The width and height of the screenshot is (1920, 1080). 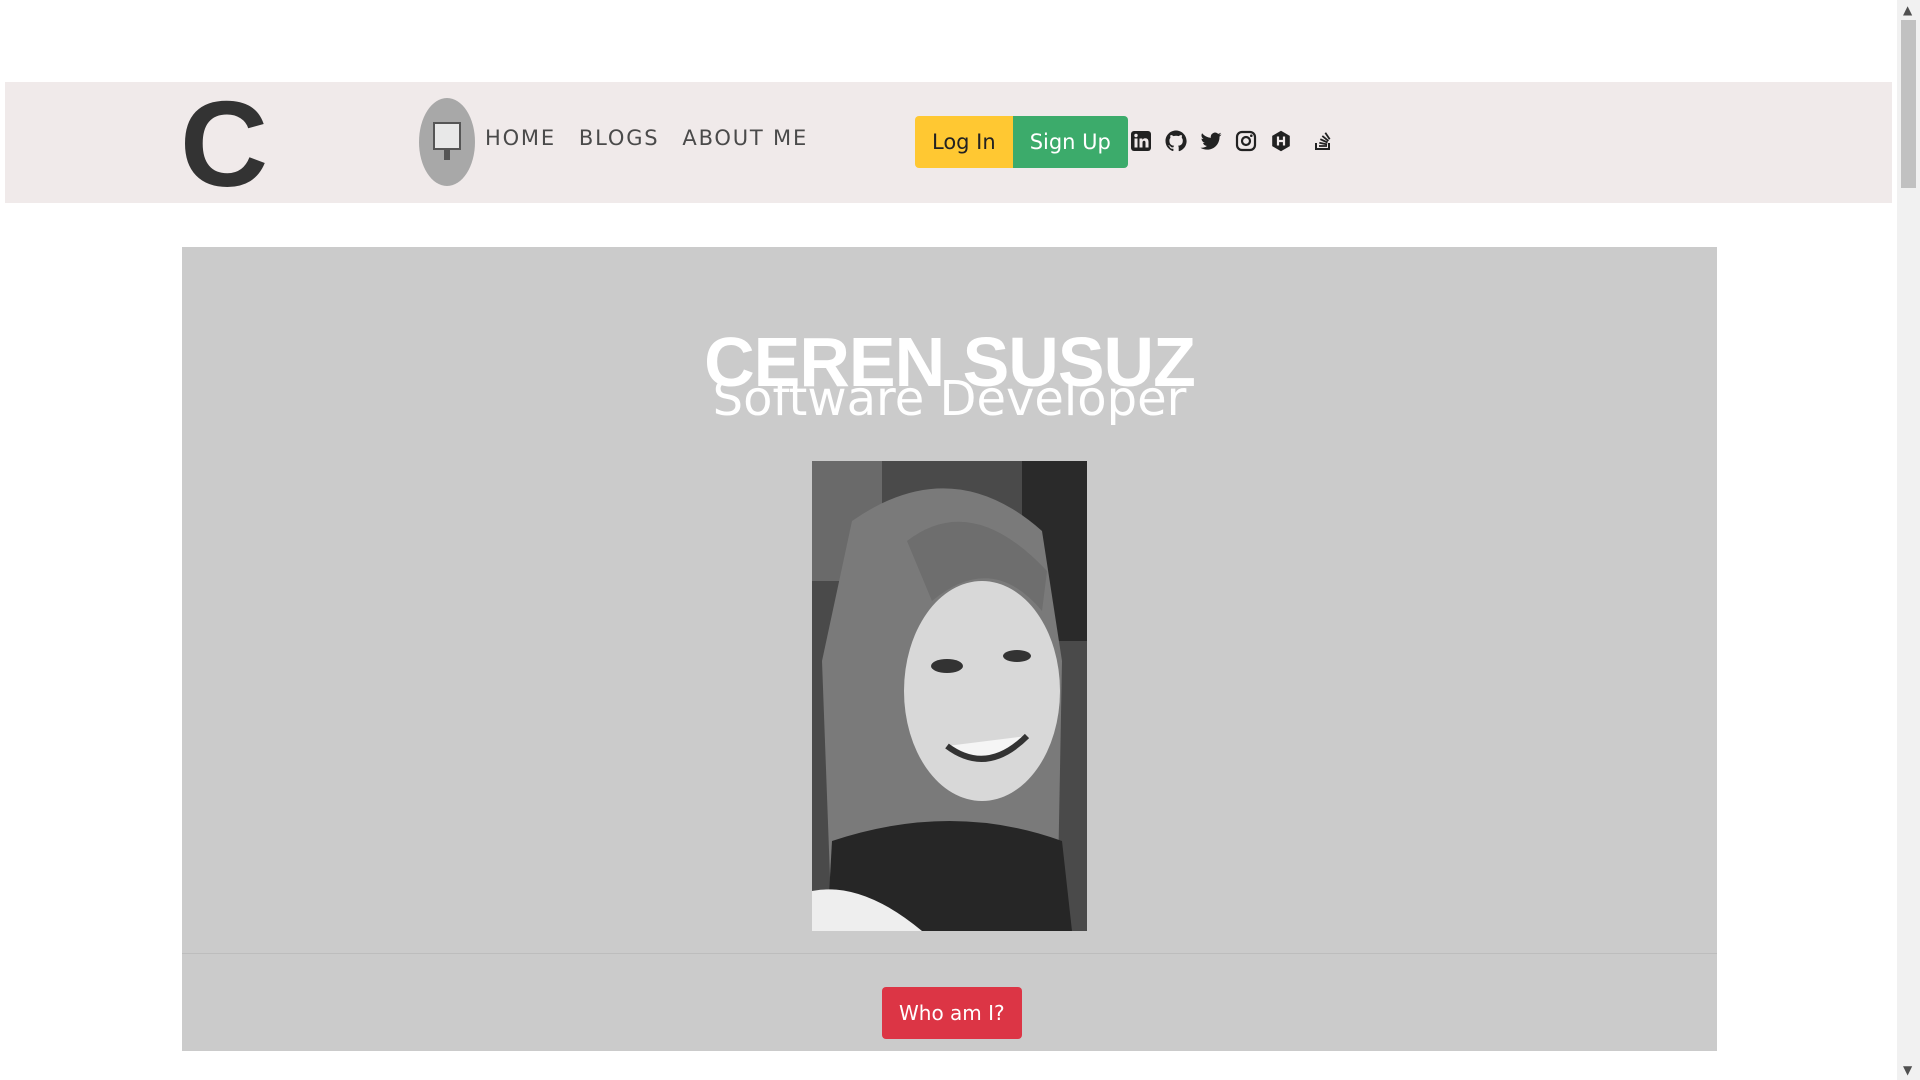 I want to click on hero-role: Software Developer, so click(x=949, y=399).